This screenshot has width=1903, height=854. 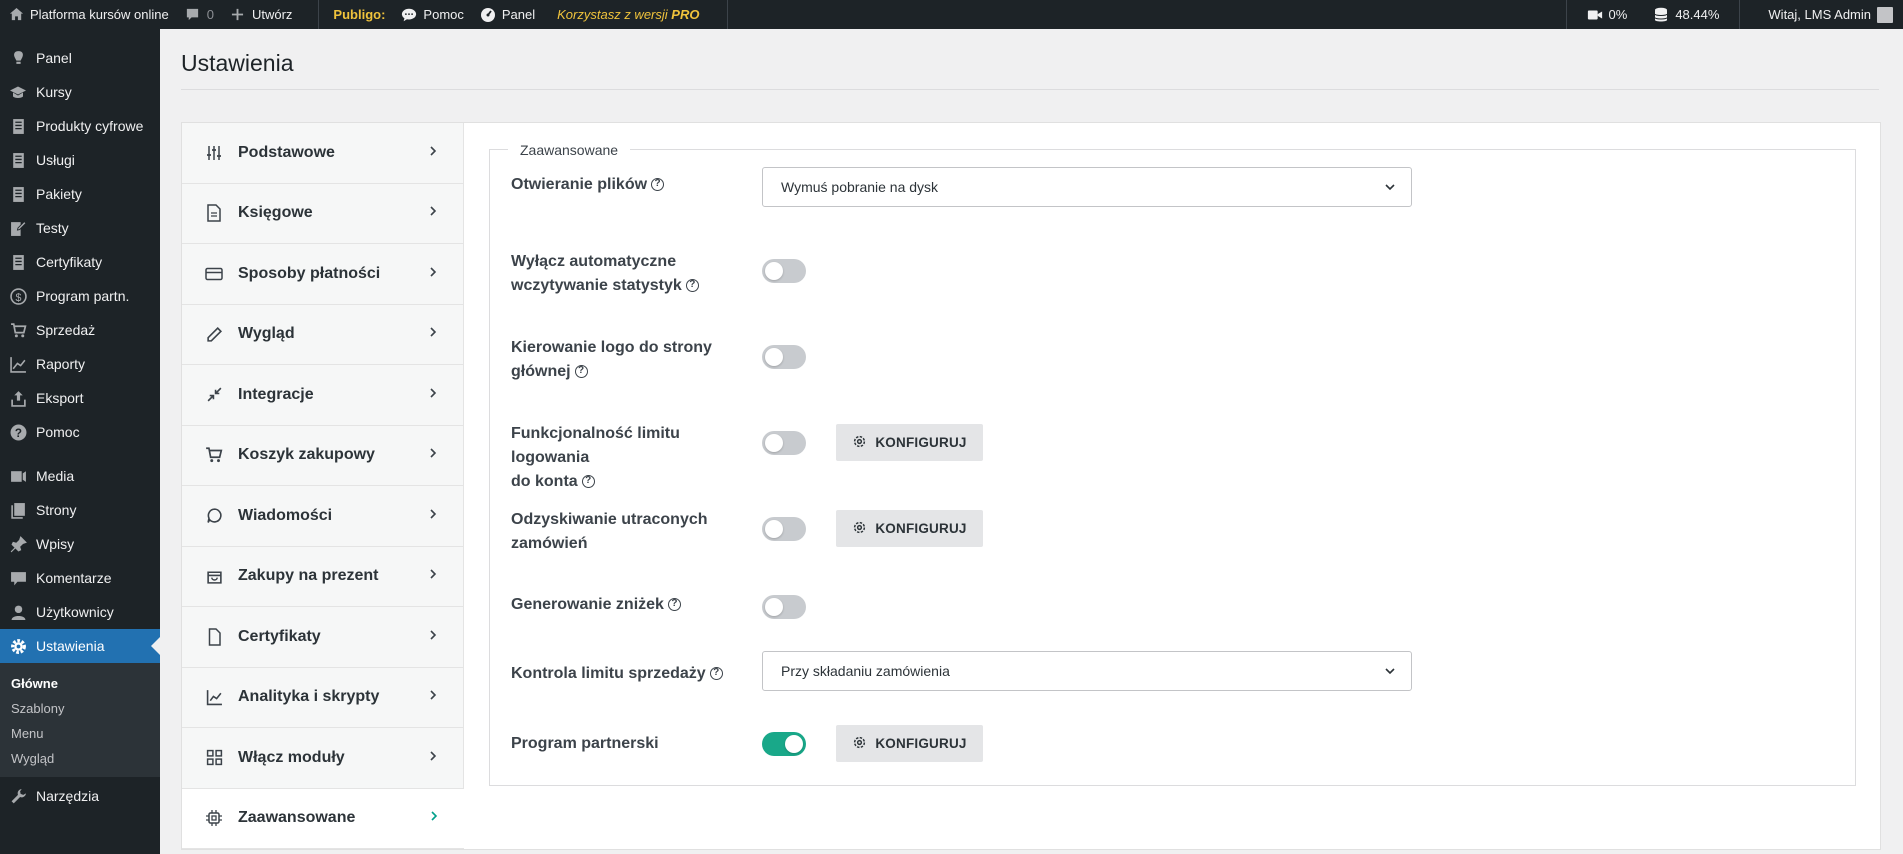 I want to click on tab-analityka-i-skrypty: Analityka i skrypty, so click(x=322, y=698).